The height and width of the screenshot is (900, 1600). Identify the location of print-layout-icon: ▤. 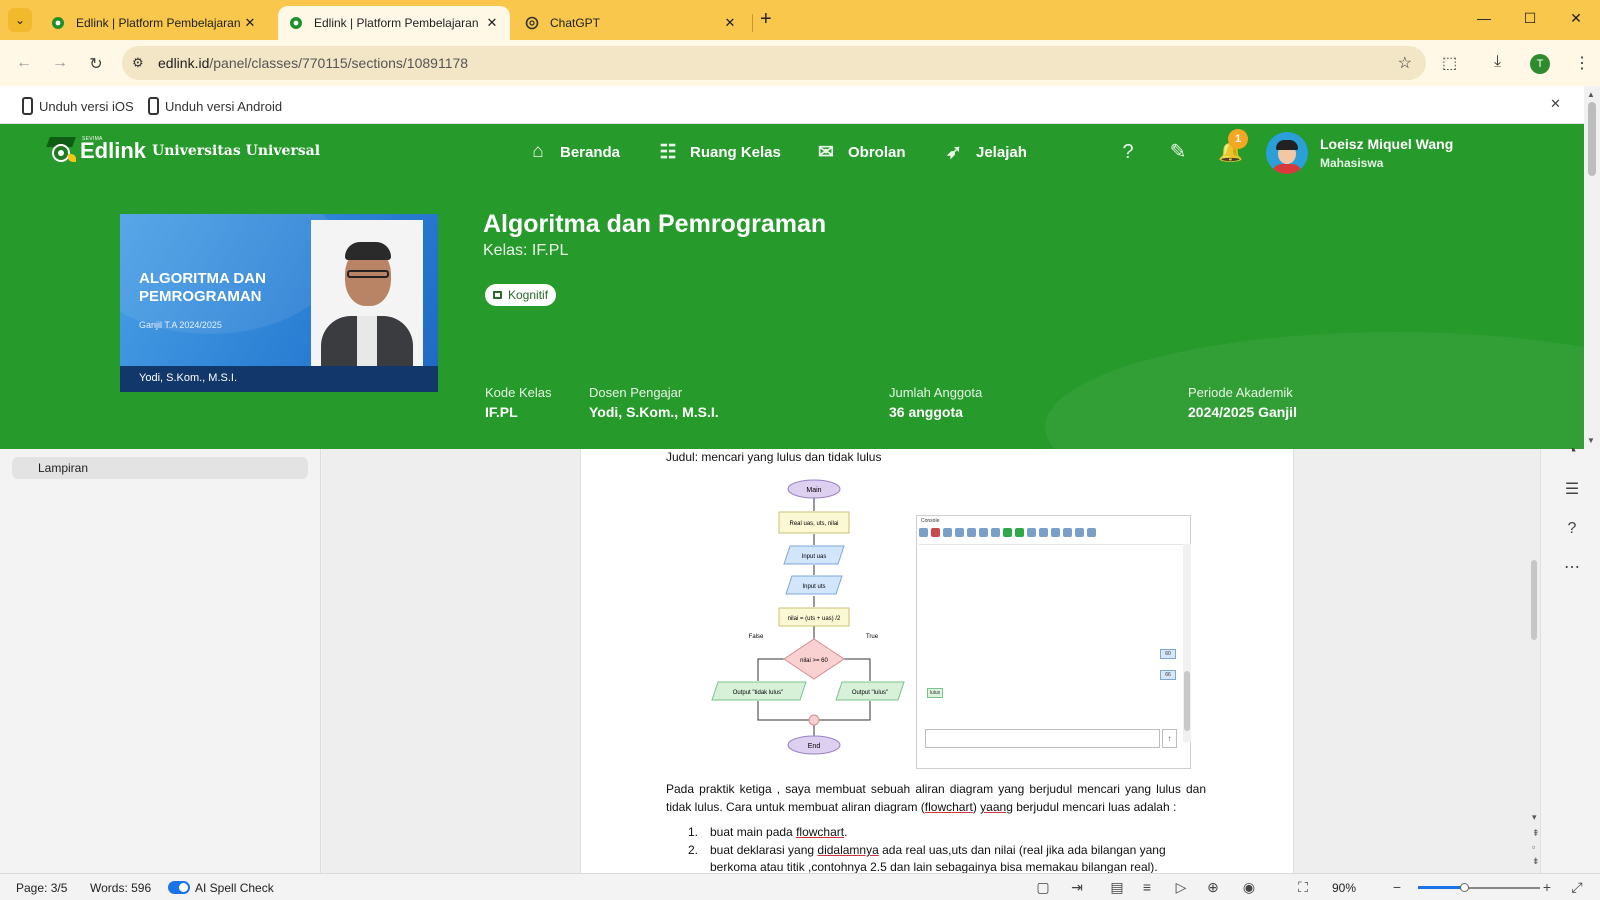
(1117, 887).